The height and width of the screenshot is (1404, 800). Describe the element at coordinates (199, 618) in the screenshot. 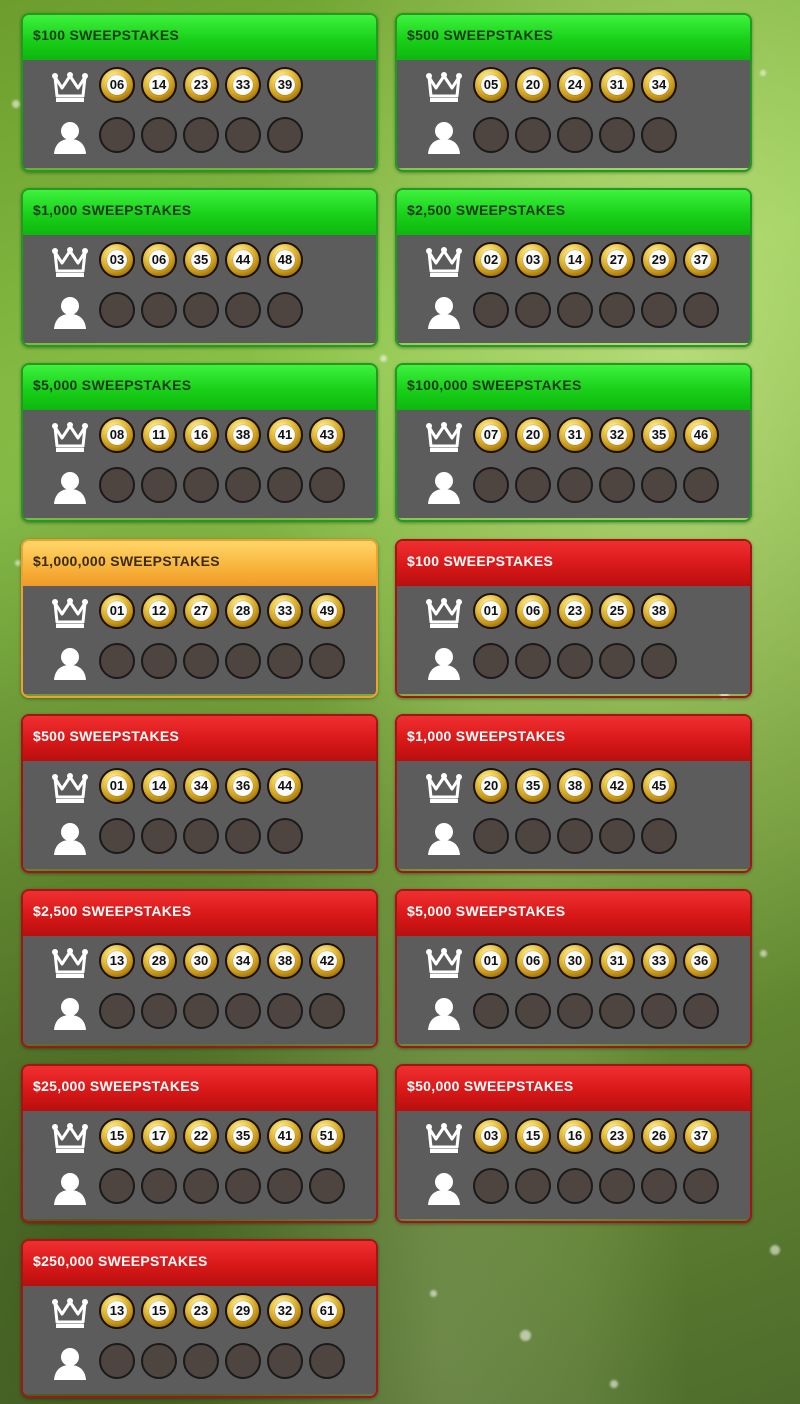

I see `sweepstakes-card: $1,000,000 SWEEPSTAKES 01 12 27 28 33 49` at that location.